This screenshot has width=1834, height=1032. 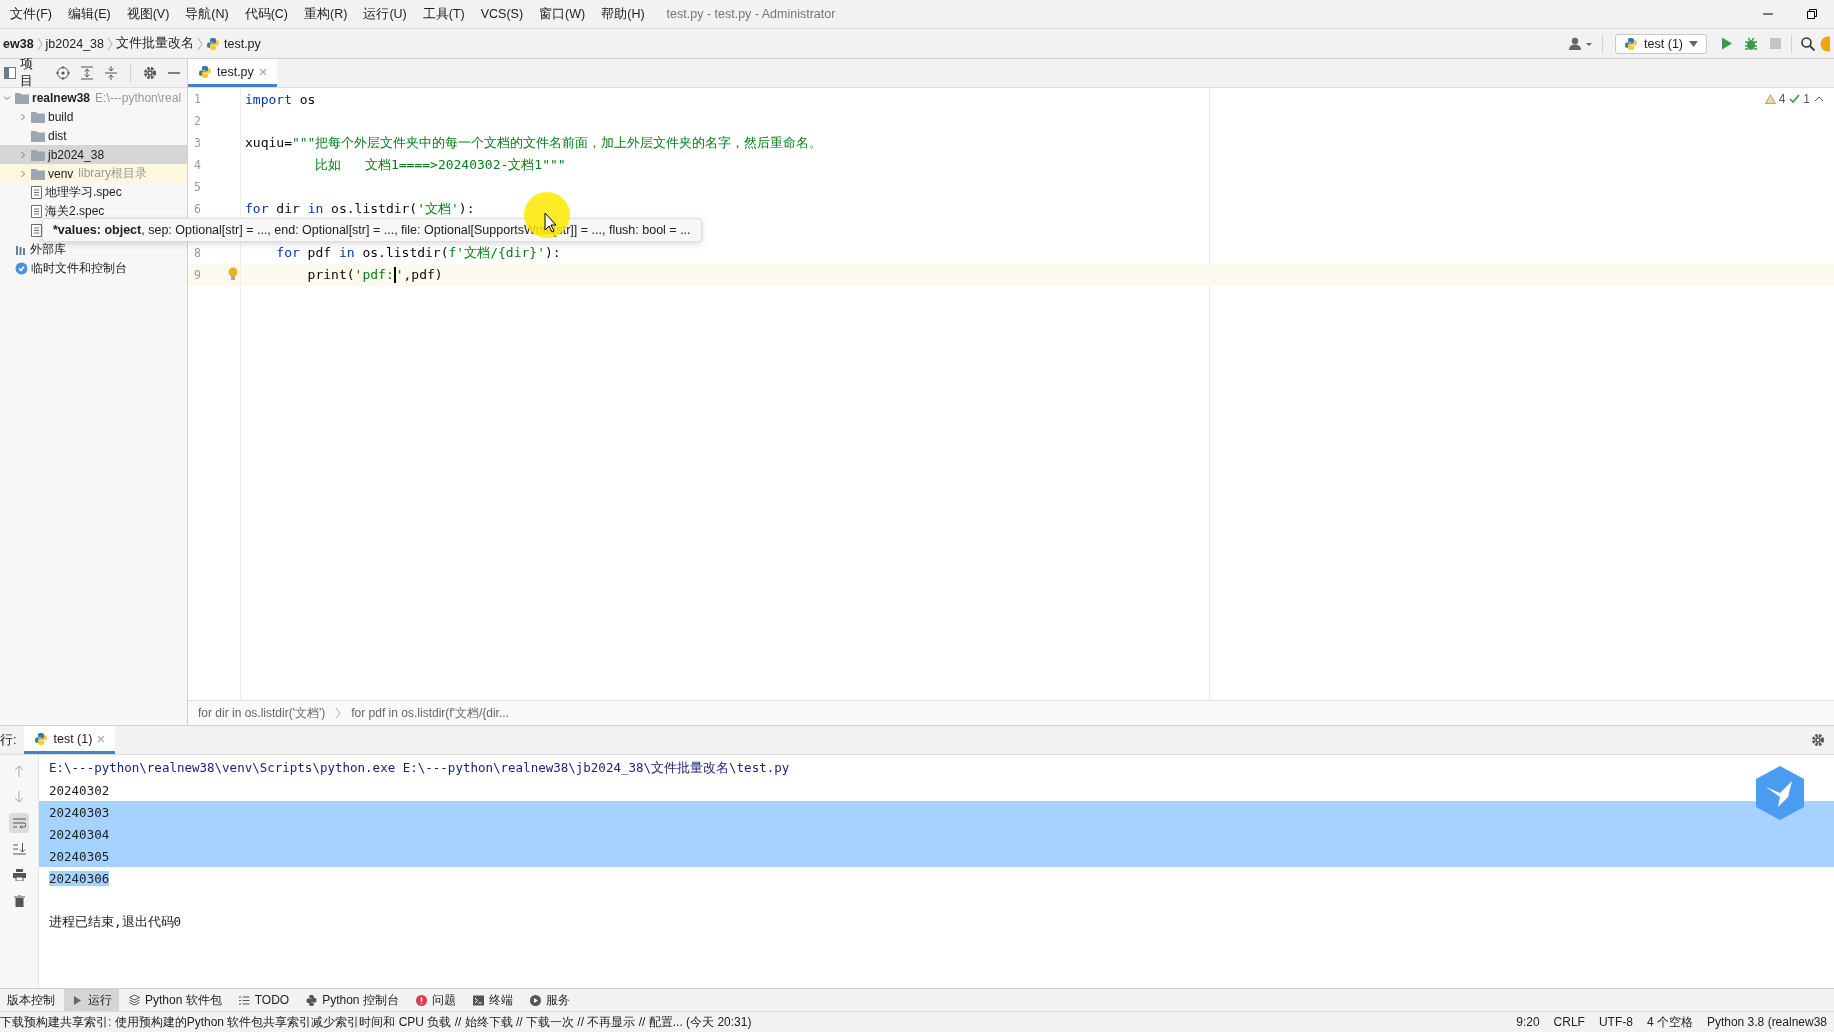 I want to click on window-title: test.py - test.py - Administrator, so click(x=751, y=14).